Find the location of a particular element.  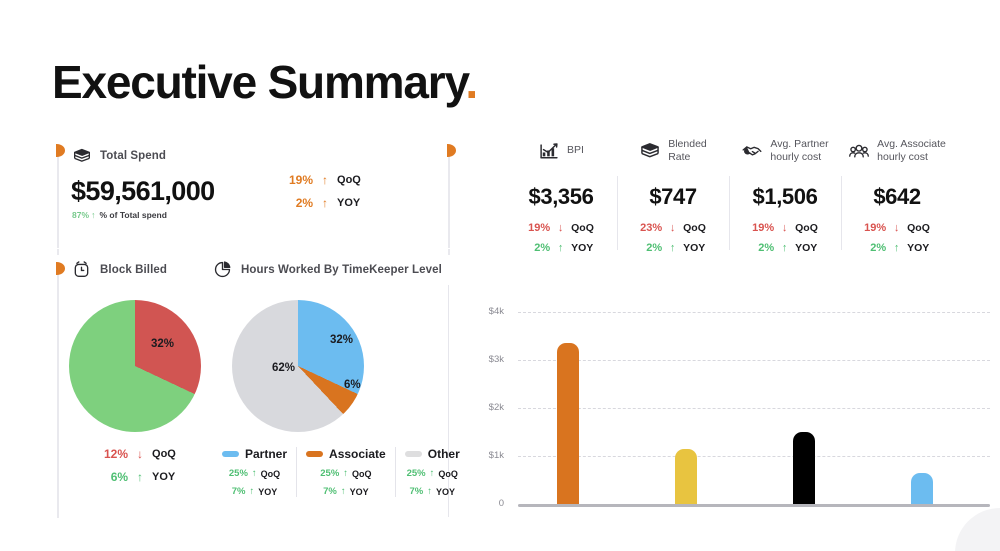

total-spend-header: Total Spend is located at coordinates (119, 156).